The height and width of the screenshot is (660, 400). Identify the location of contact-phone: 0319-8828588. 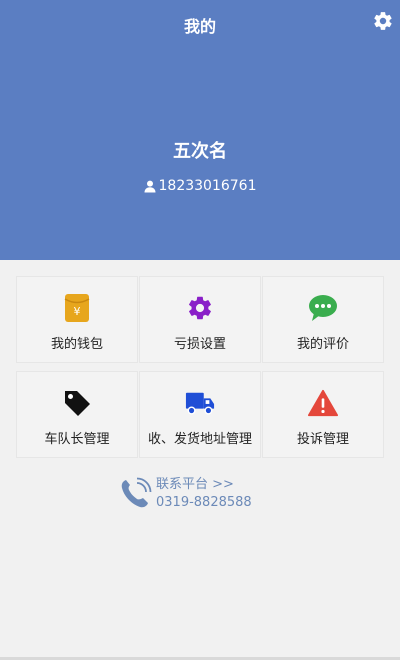
(204, 502).